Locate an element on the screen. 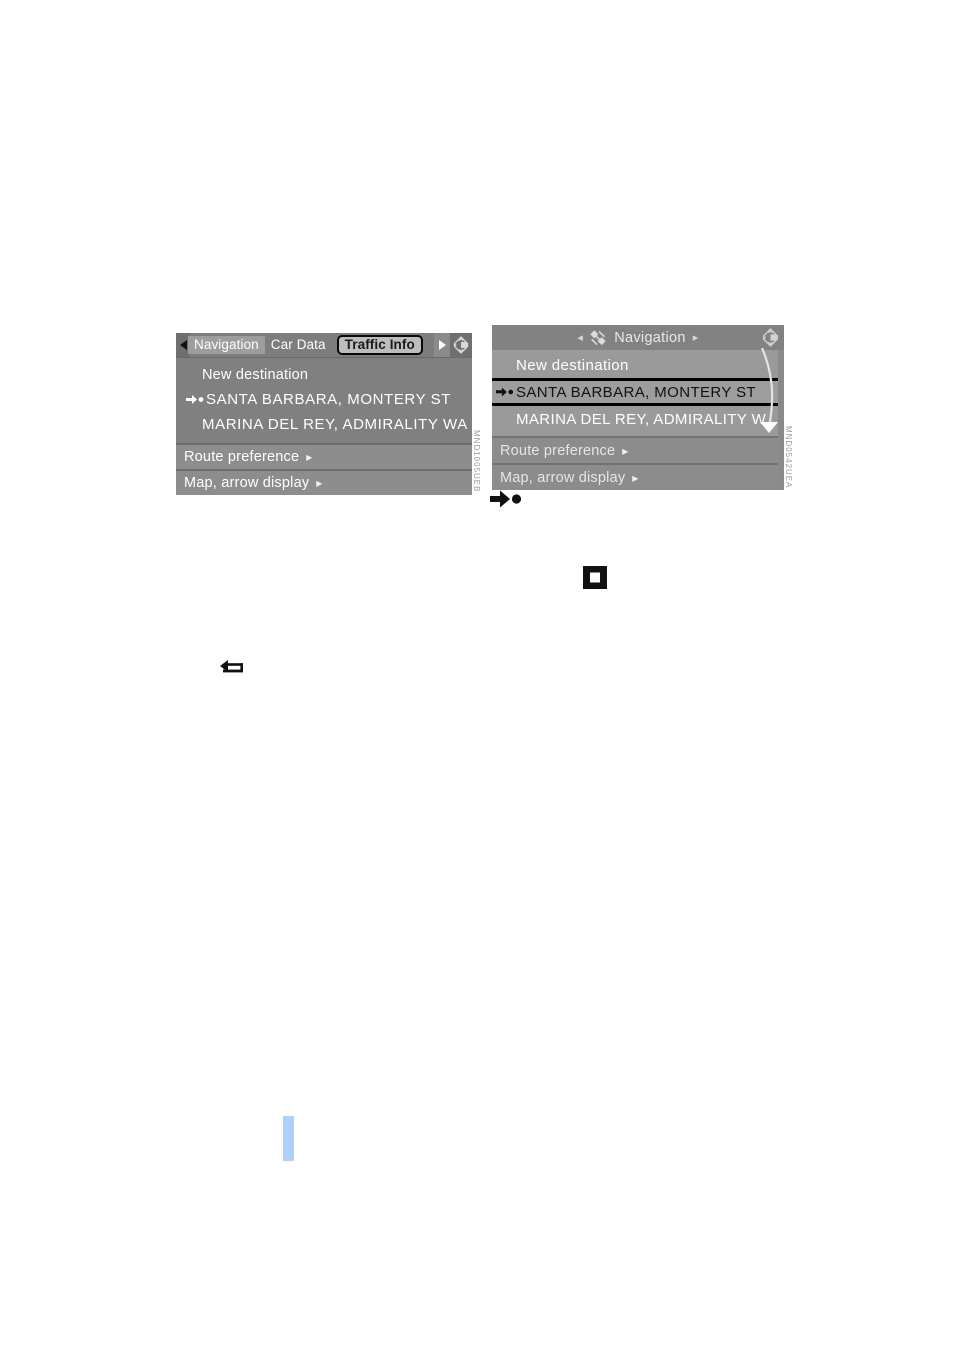 The height and width of the screenshot is (1351, 954). tab-navigation: Navigation is located at coordinates (226, 345).